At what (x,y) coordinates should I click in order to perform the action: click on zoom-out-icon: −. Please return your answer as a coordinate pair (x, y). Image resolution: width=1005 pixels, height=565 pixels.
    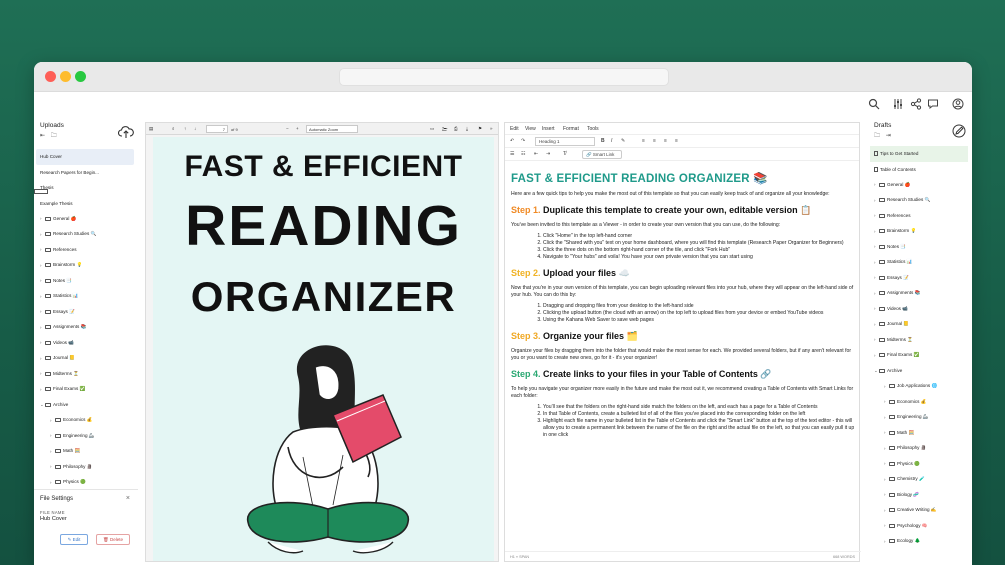
    Looking at the image, I should click on (287, 128).